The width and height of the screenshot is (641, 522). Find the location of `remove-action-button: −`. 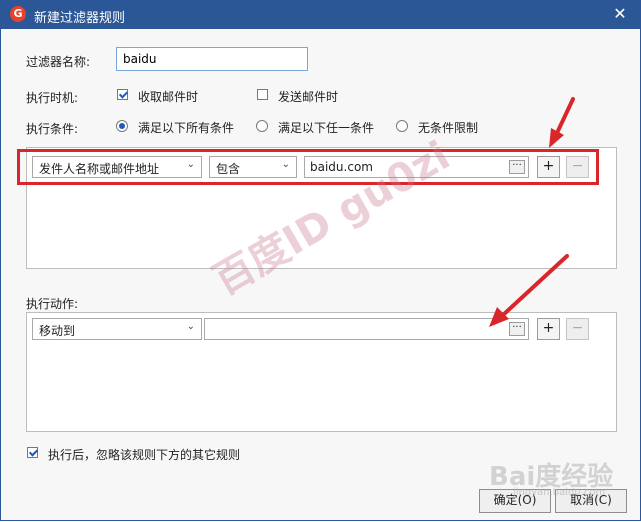

remove-action-button: − is located at coordinates (577, 329).